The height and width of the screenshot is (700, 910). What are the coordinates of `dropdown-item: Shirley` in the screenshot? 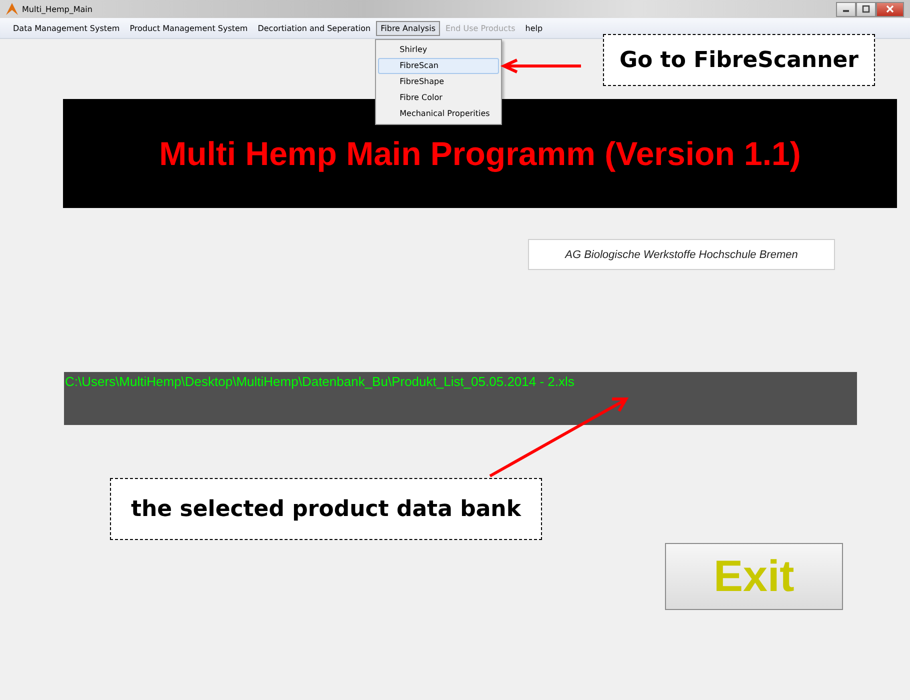 It's located at (438, 50).